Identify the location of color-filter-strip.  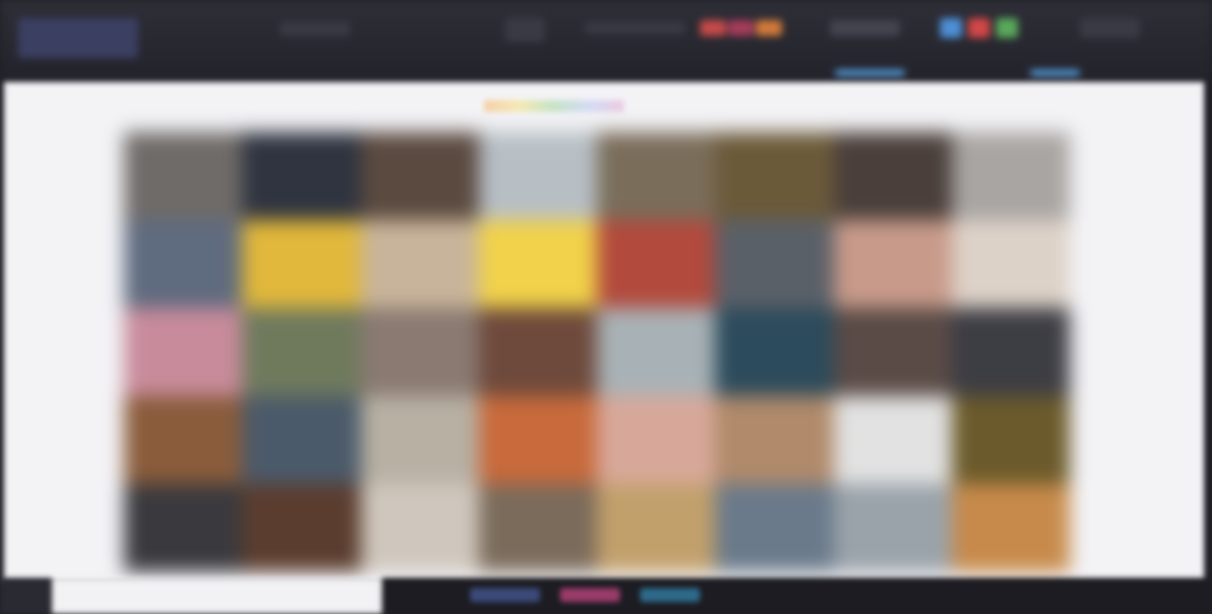
(554, 106).